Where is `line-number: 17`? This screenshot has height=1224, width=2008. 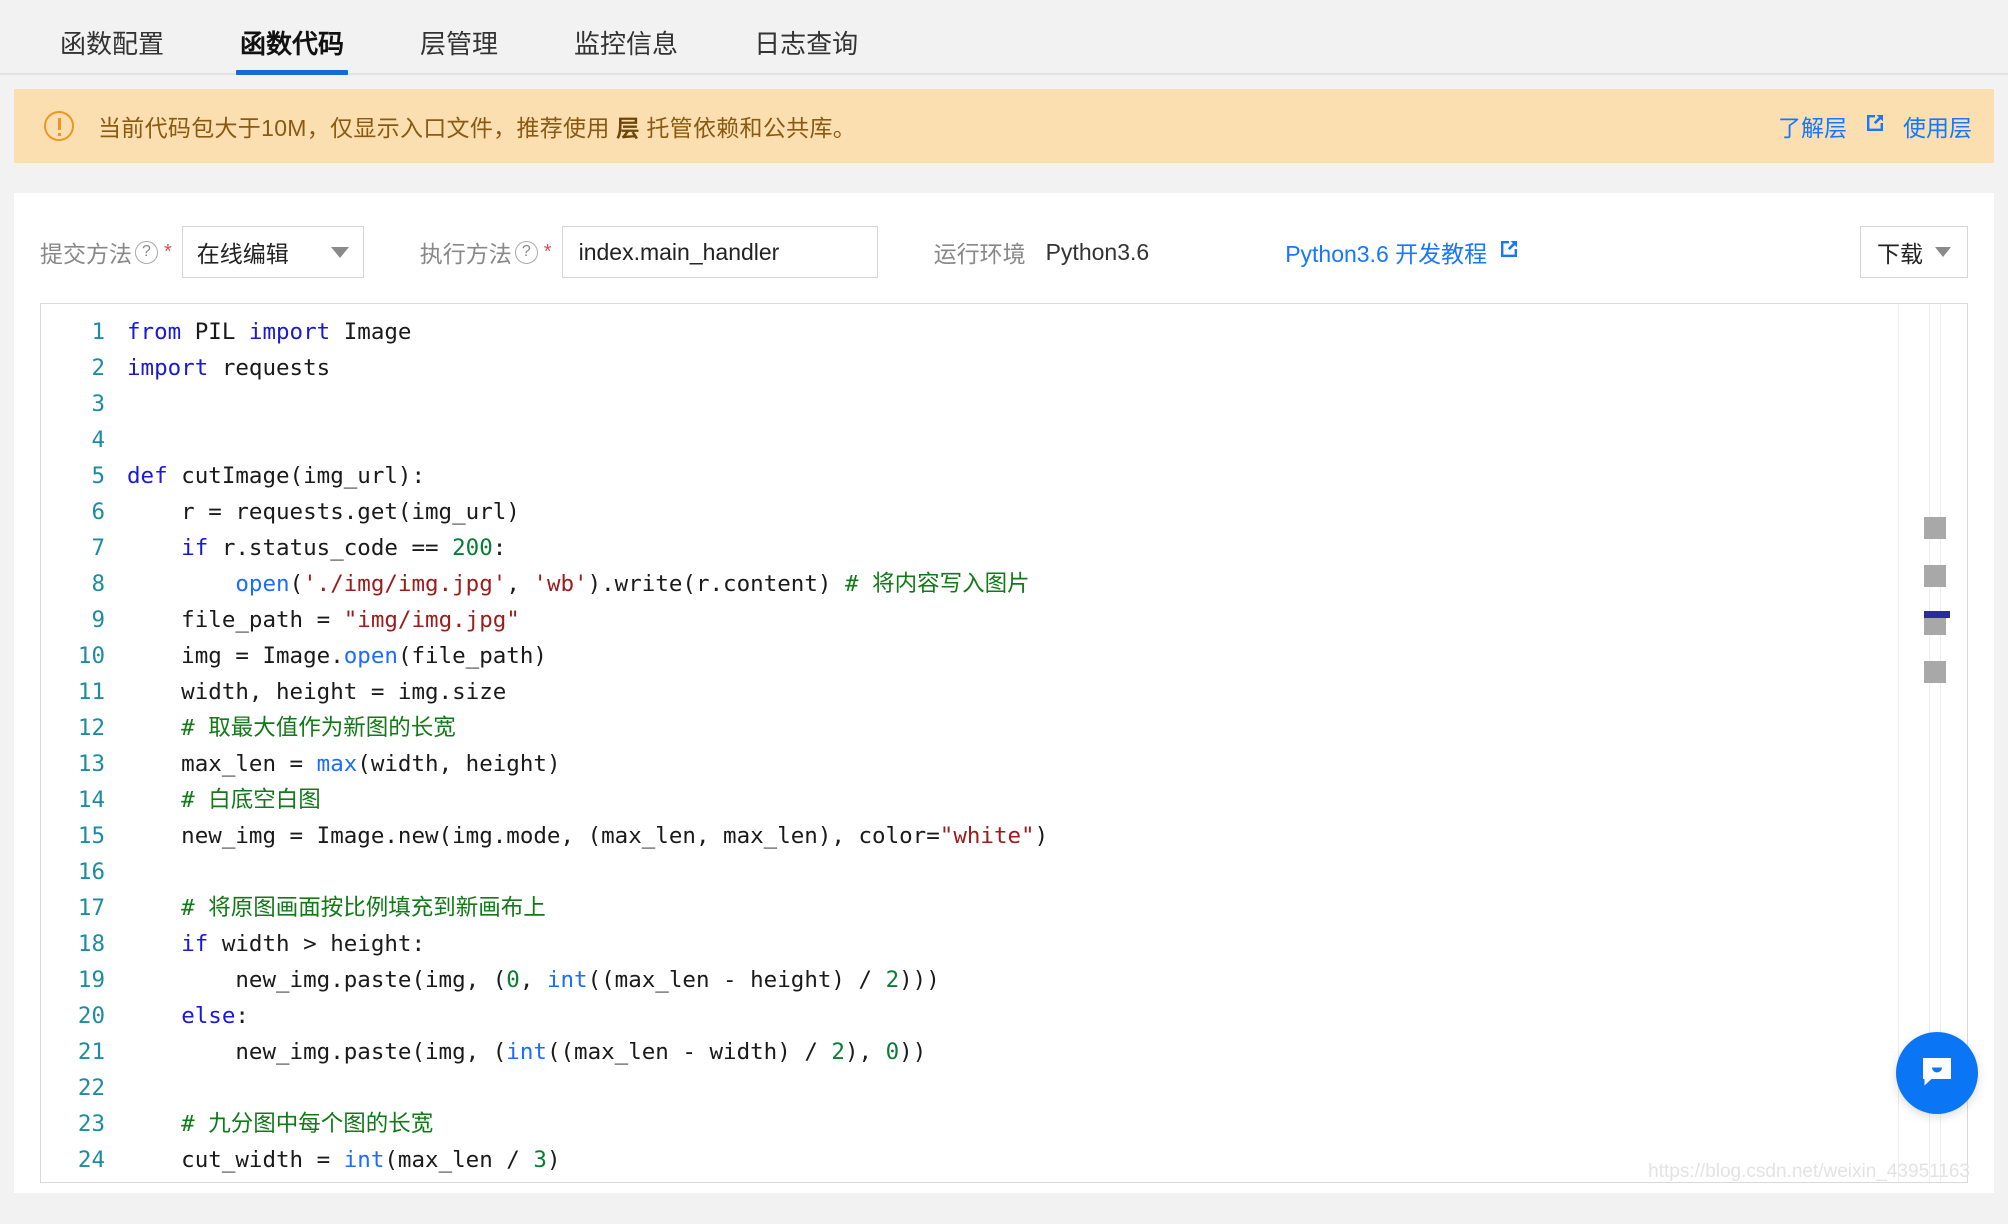 line-number: 17 is located at coordinates (91, 908).